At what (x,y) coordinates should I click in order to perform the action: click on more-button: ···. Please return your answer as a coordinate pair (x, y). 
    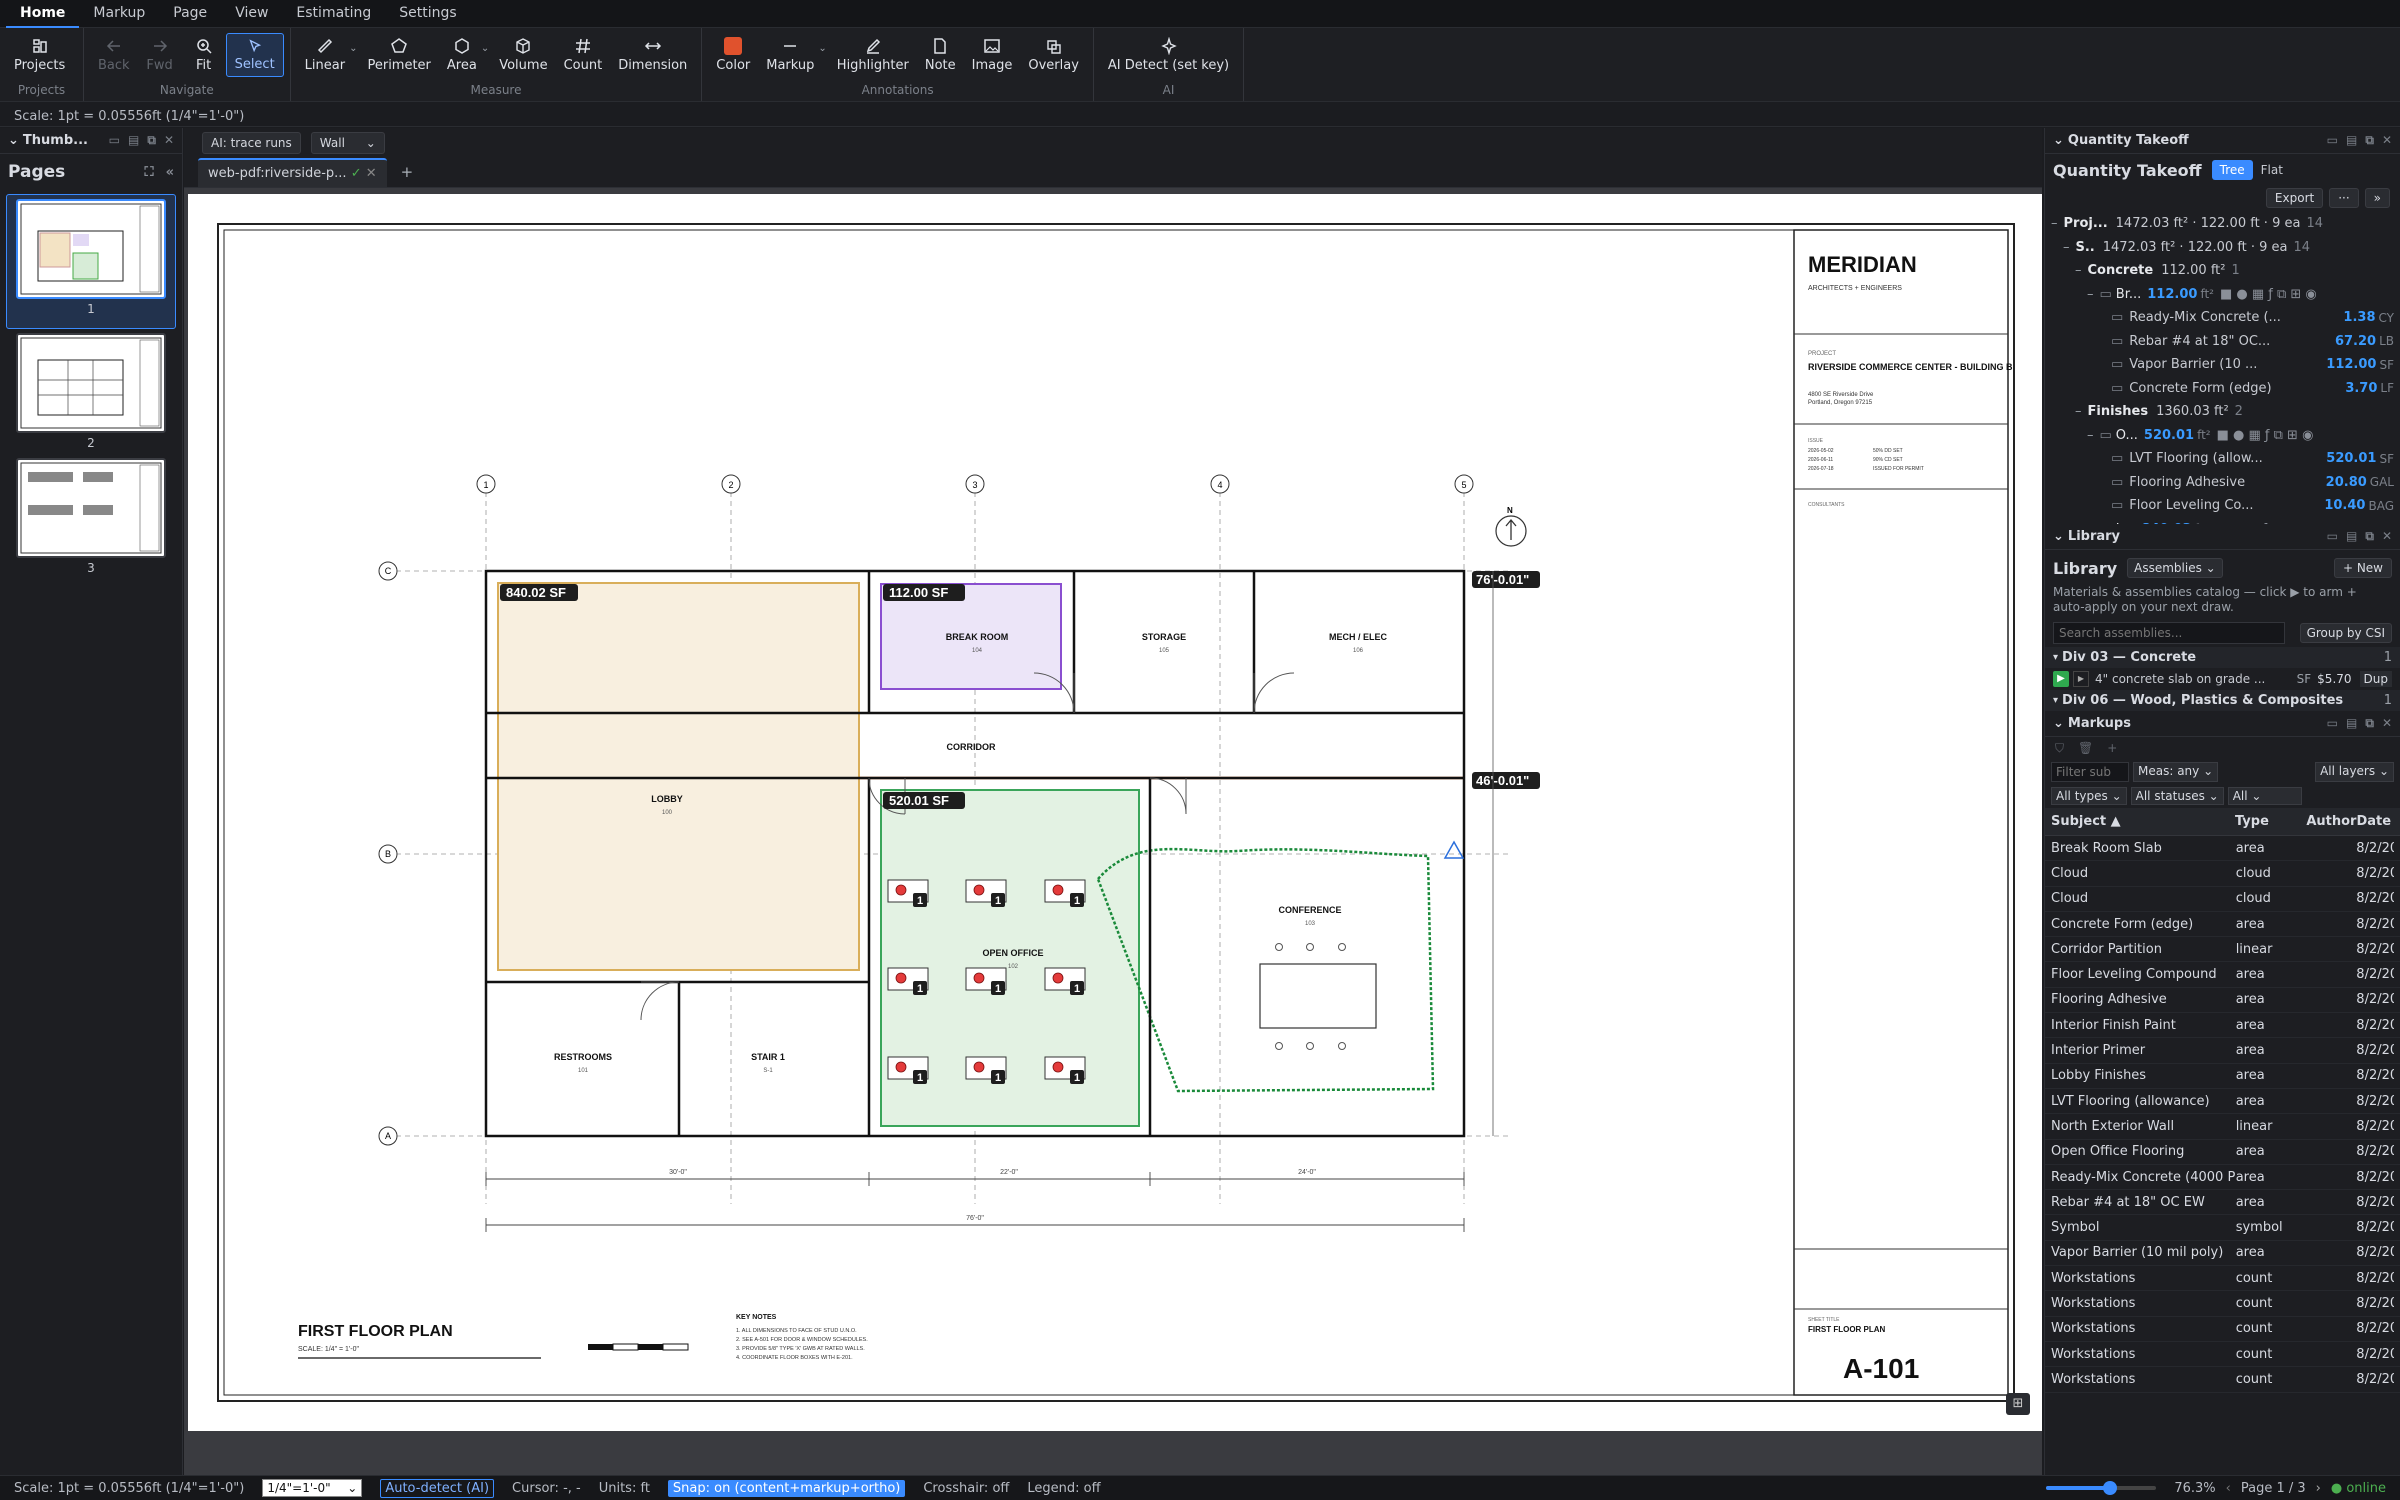
    Looking at the image, I should click on (2344, 198).